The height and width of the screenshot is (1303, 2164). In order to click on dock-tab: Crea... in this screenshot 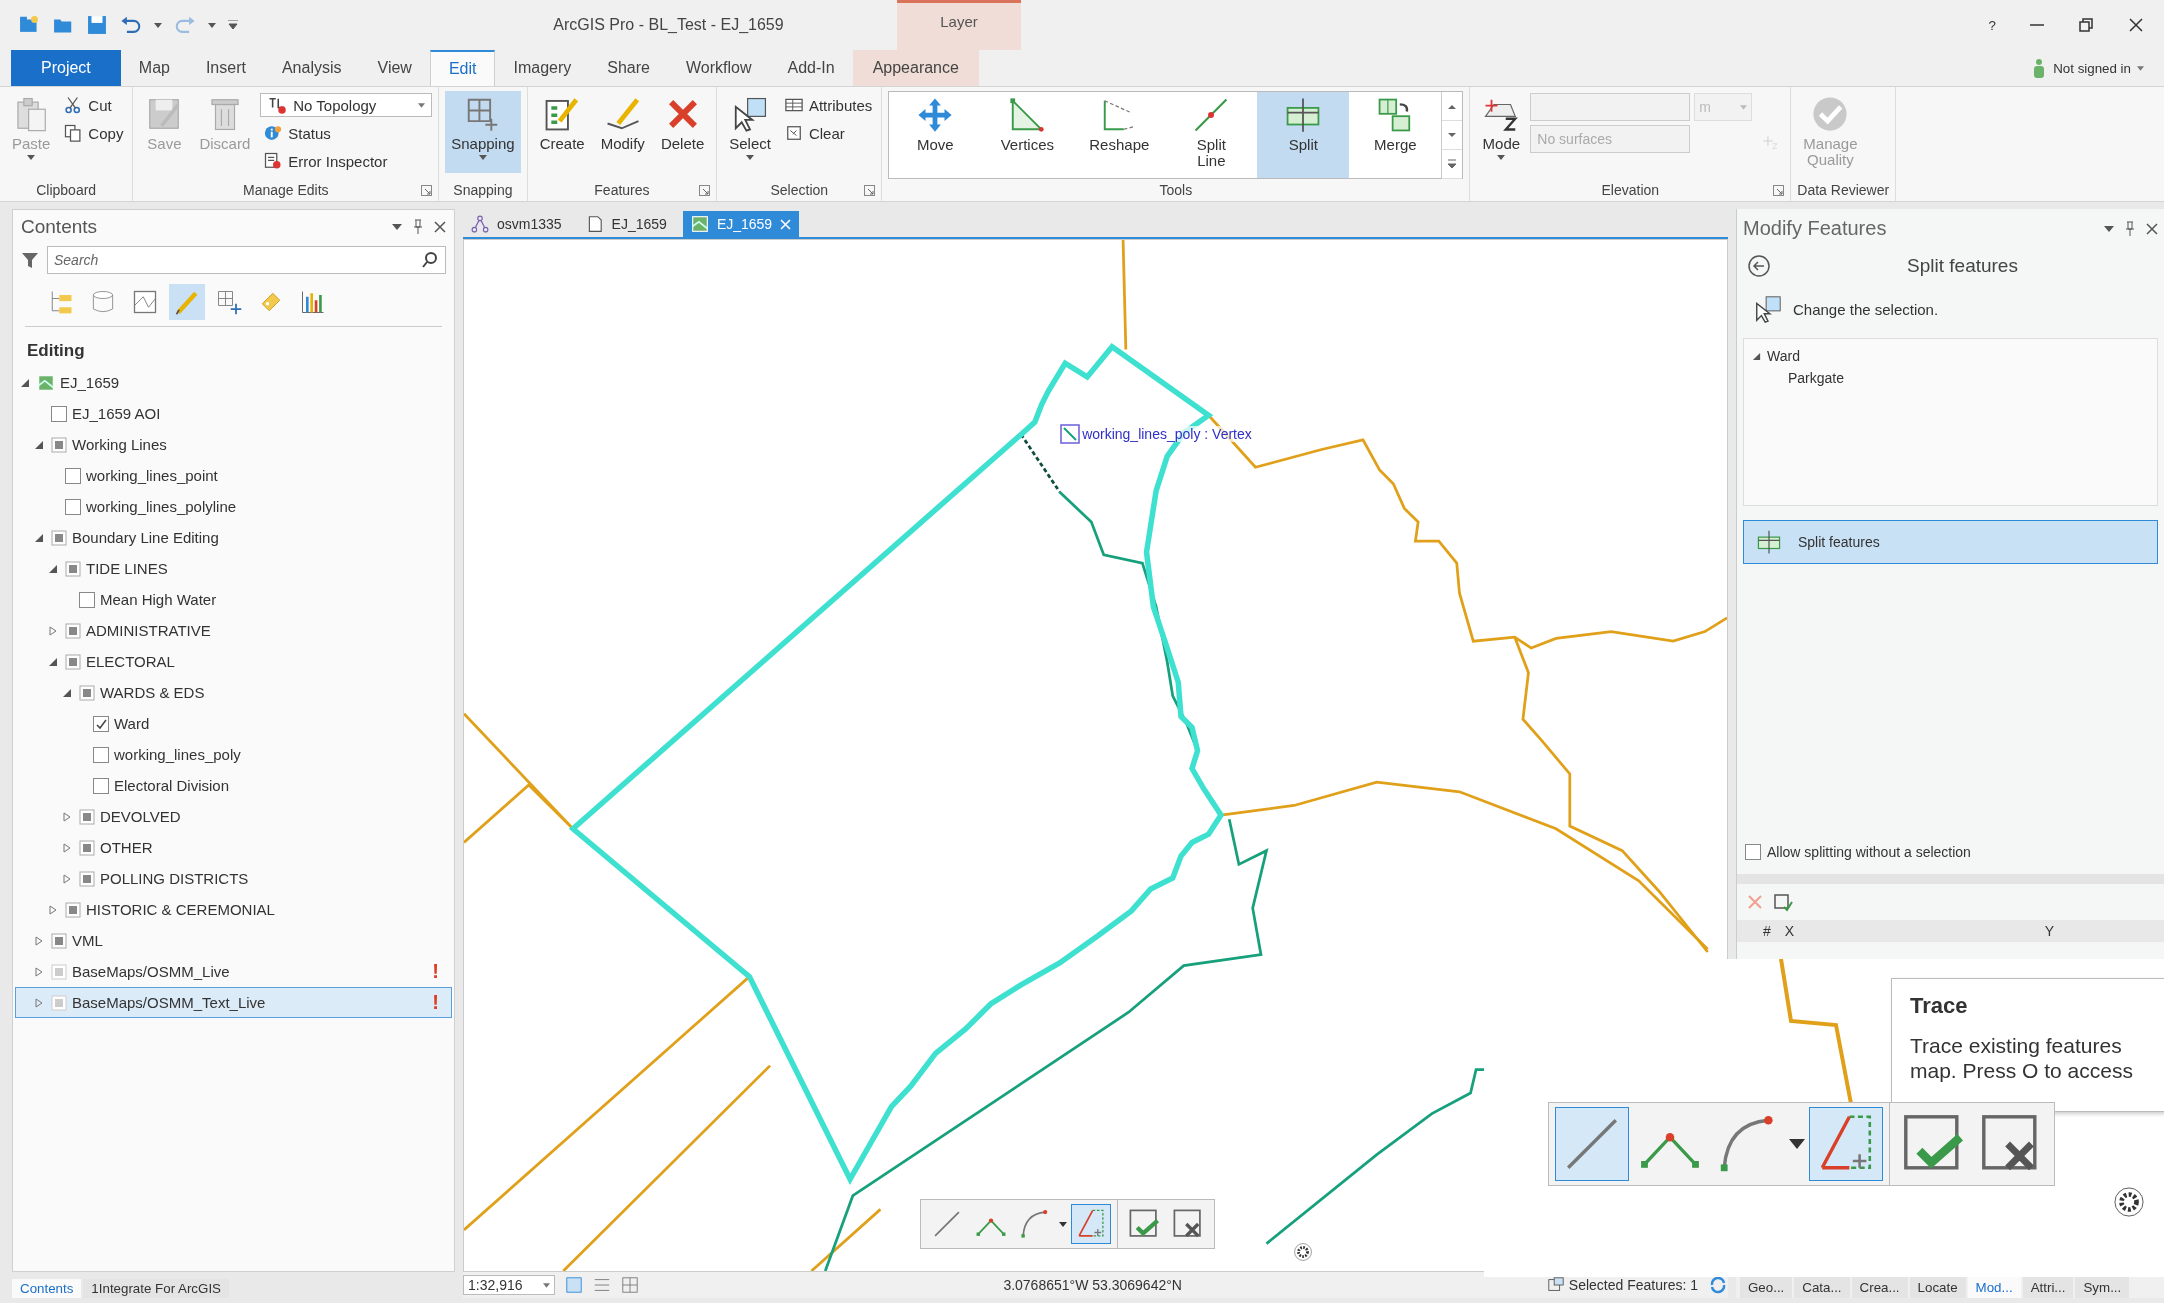, I will do `click(1879, 1287)`.